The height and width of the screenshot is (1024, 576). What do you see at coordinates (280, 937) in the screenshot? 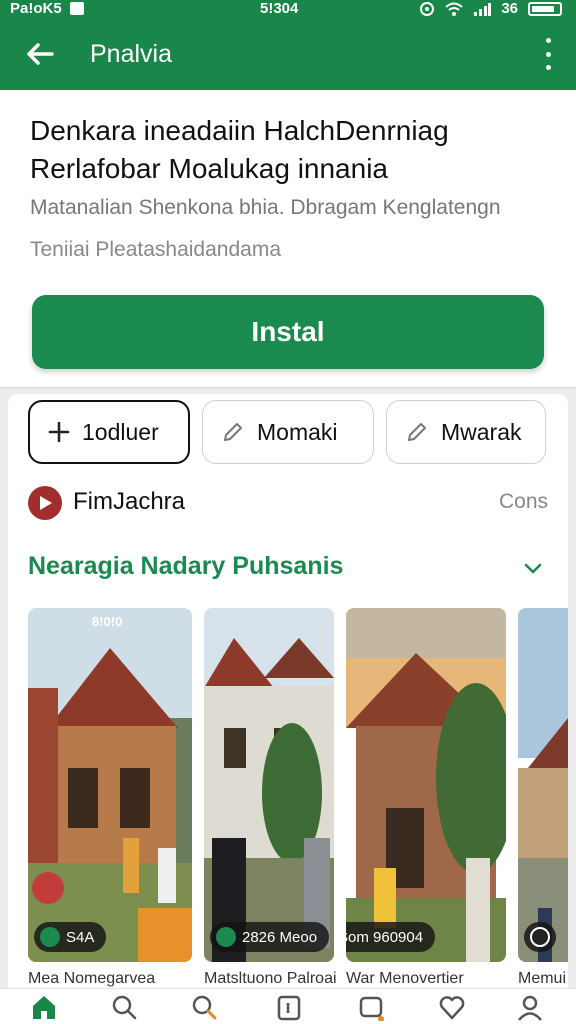
I see `screenshot-2-pill-label: 2826 Meoo` at bounding box center [280, 937].